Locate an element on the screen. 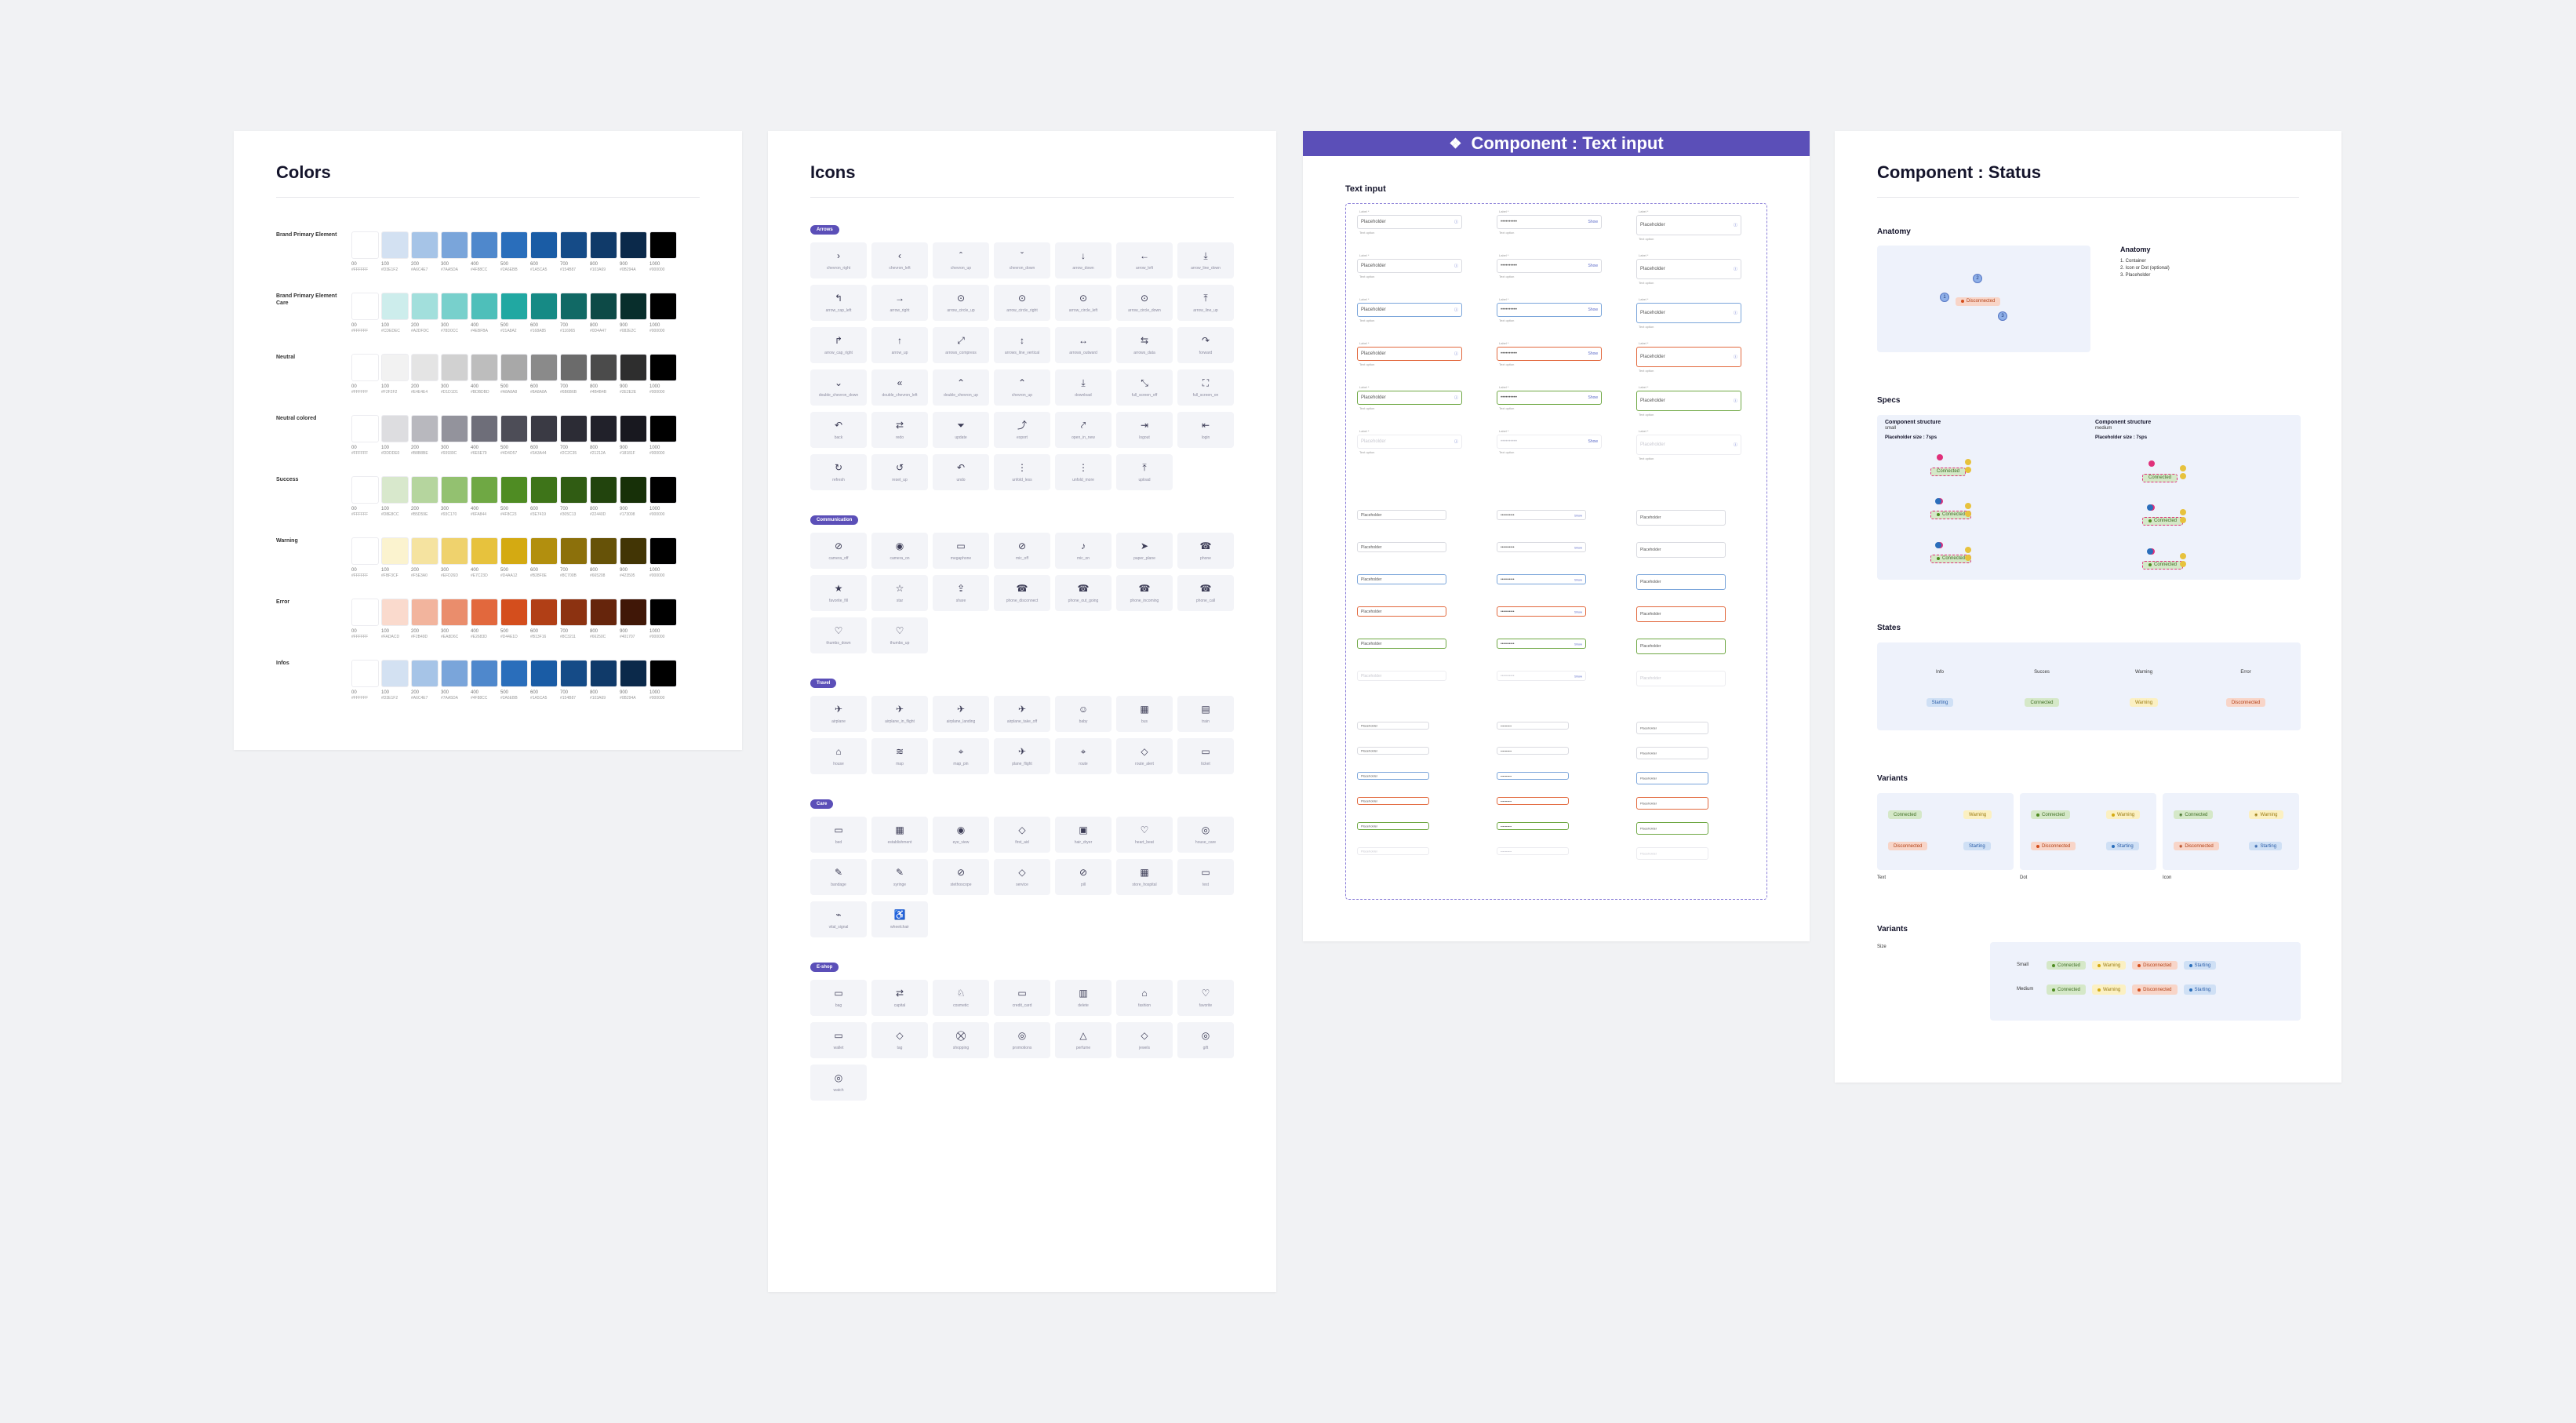  color-swatch: 300 #7AA5DA is located at coordinates (454, 252).